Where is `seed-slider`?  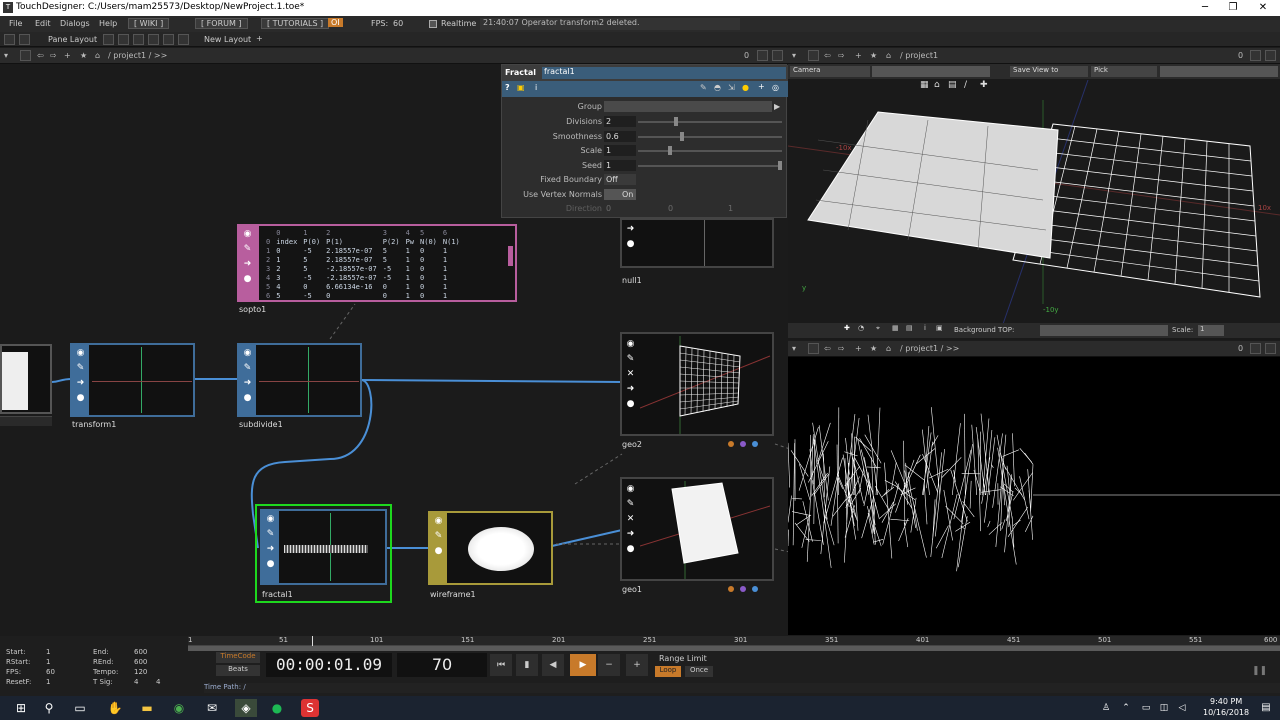
seed-slider is located at coordinates (710, 165).